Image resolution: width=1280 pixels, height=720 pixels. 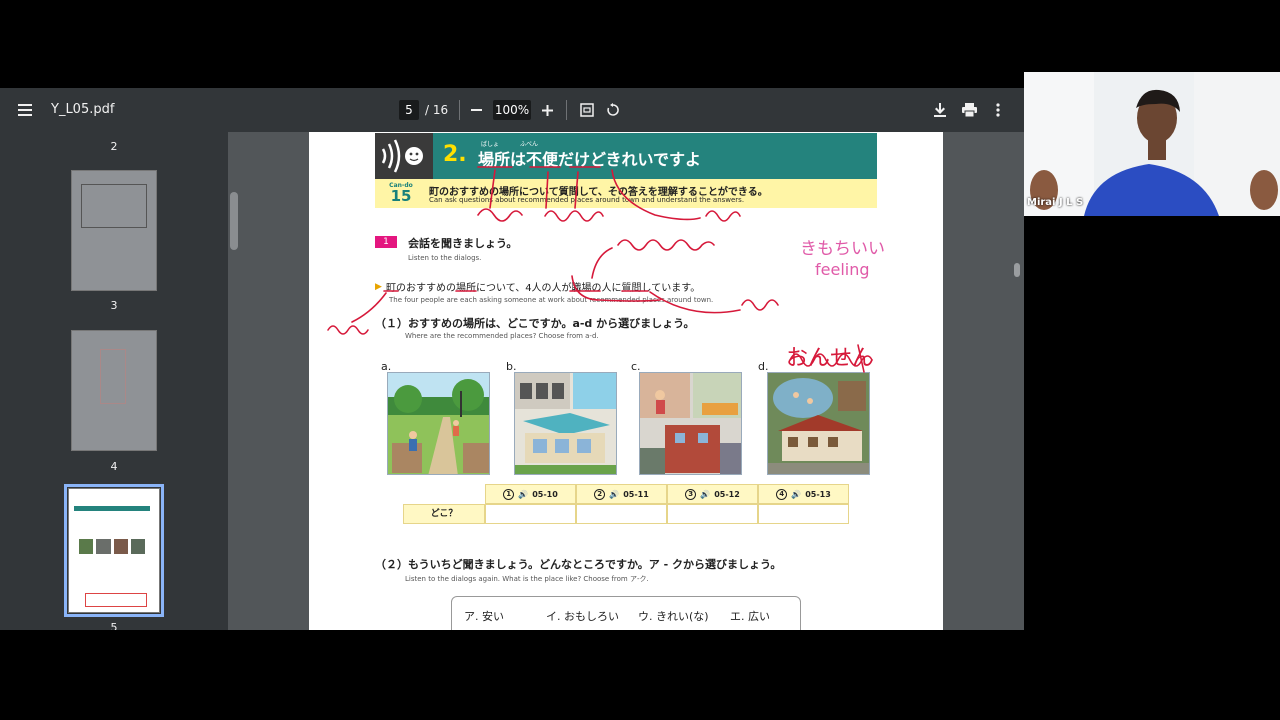 I want to click on thumbnail-sidebar: 2 3 4 5, so click(x=114, y=381).